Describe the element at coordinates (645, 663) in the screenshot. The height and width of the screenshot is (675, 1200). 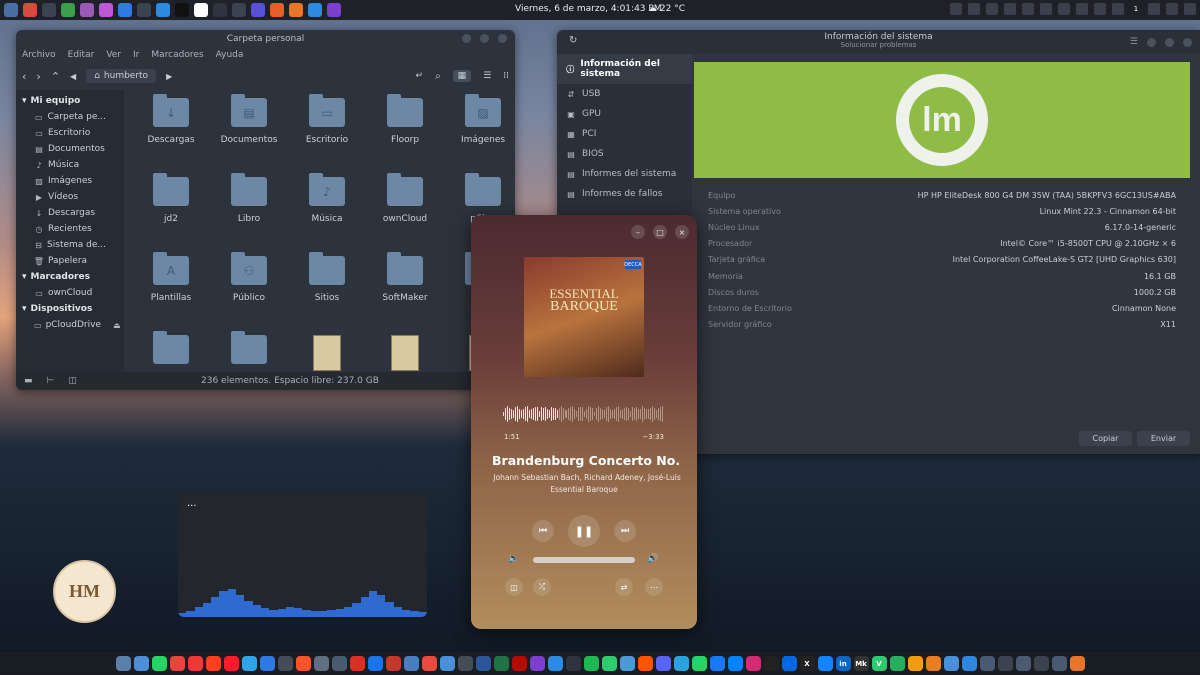
I see `soundcloud-icon` at that location.